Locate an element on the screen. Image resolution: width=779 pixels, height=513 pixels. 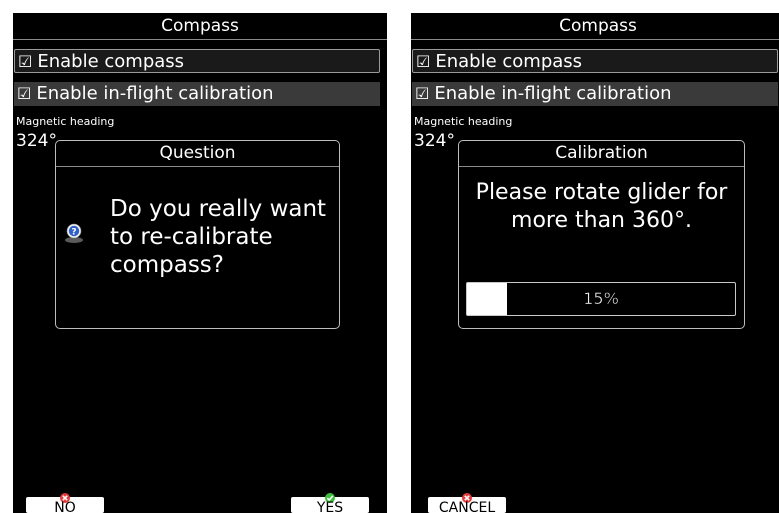
dialog-title: Question is located at coordinates (197, 154).